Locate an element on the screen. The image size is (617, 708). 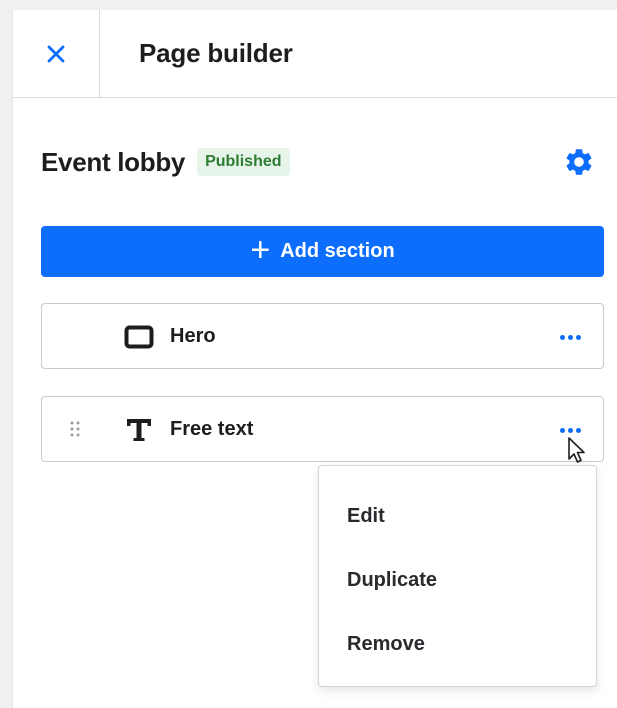
panel-title: Page builder is located at coordinates (216, 53).